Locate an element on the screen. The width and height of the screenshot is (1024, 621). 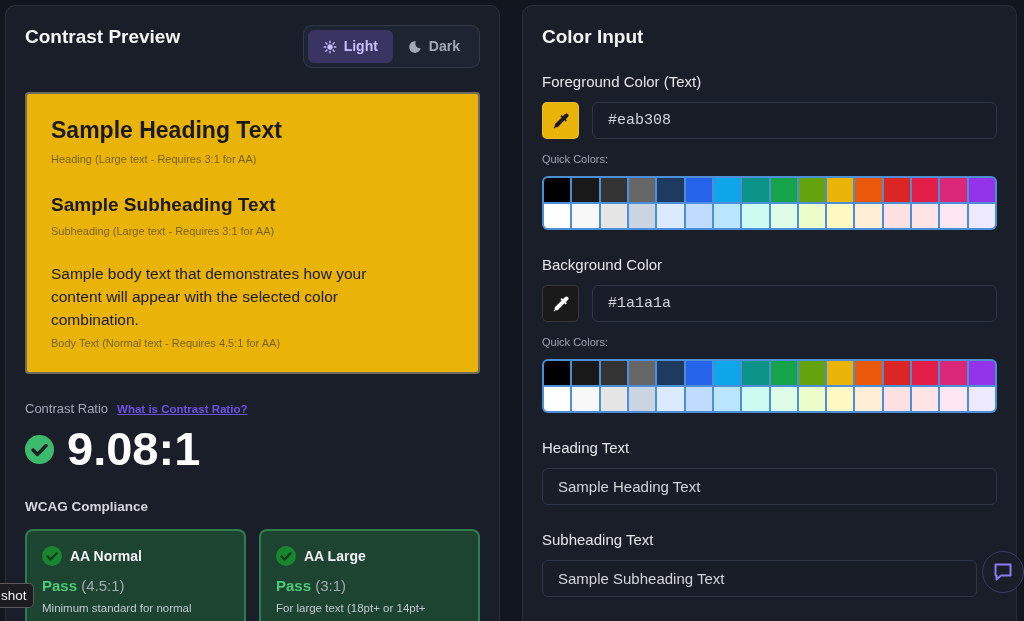
subheading-note: Subheading (Large text - Requires 3:1 for AA) is located at coordinates (163, 231).